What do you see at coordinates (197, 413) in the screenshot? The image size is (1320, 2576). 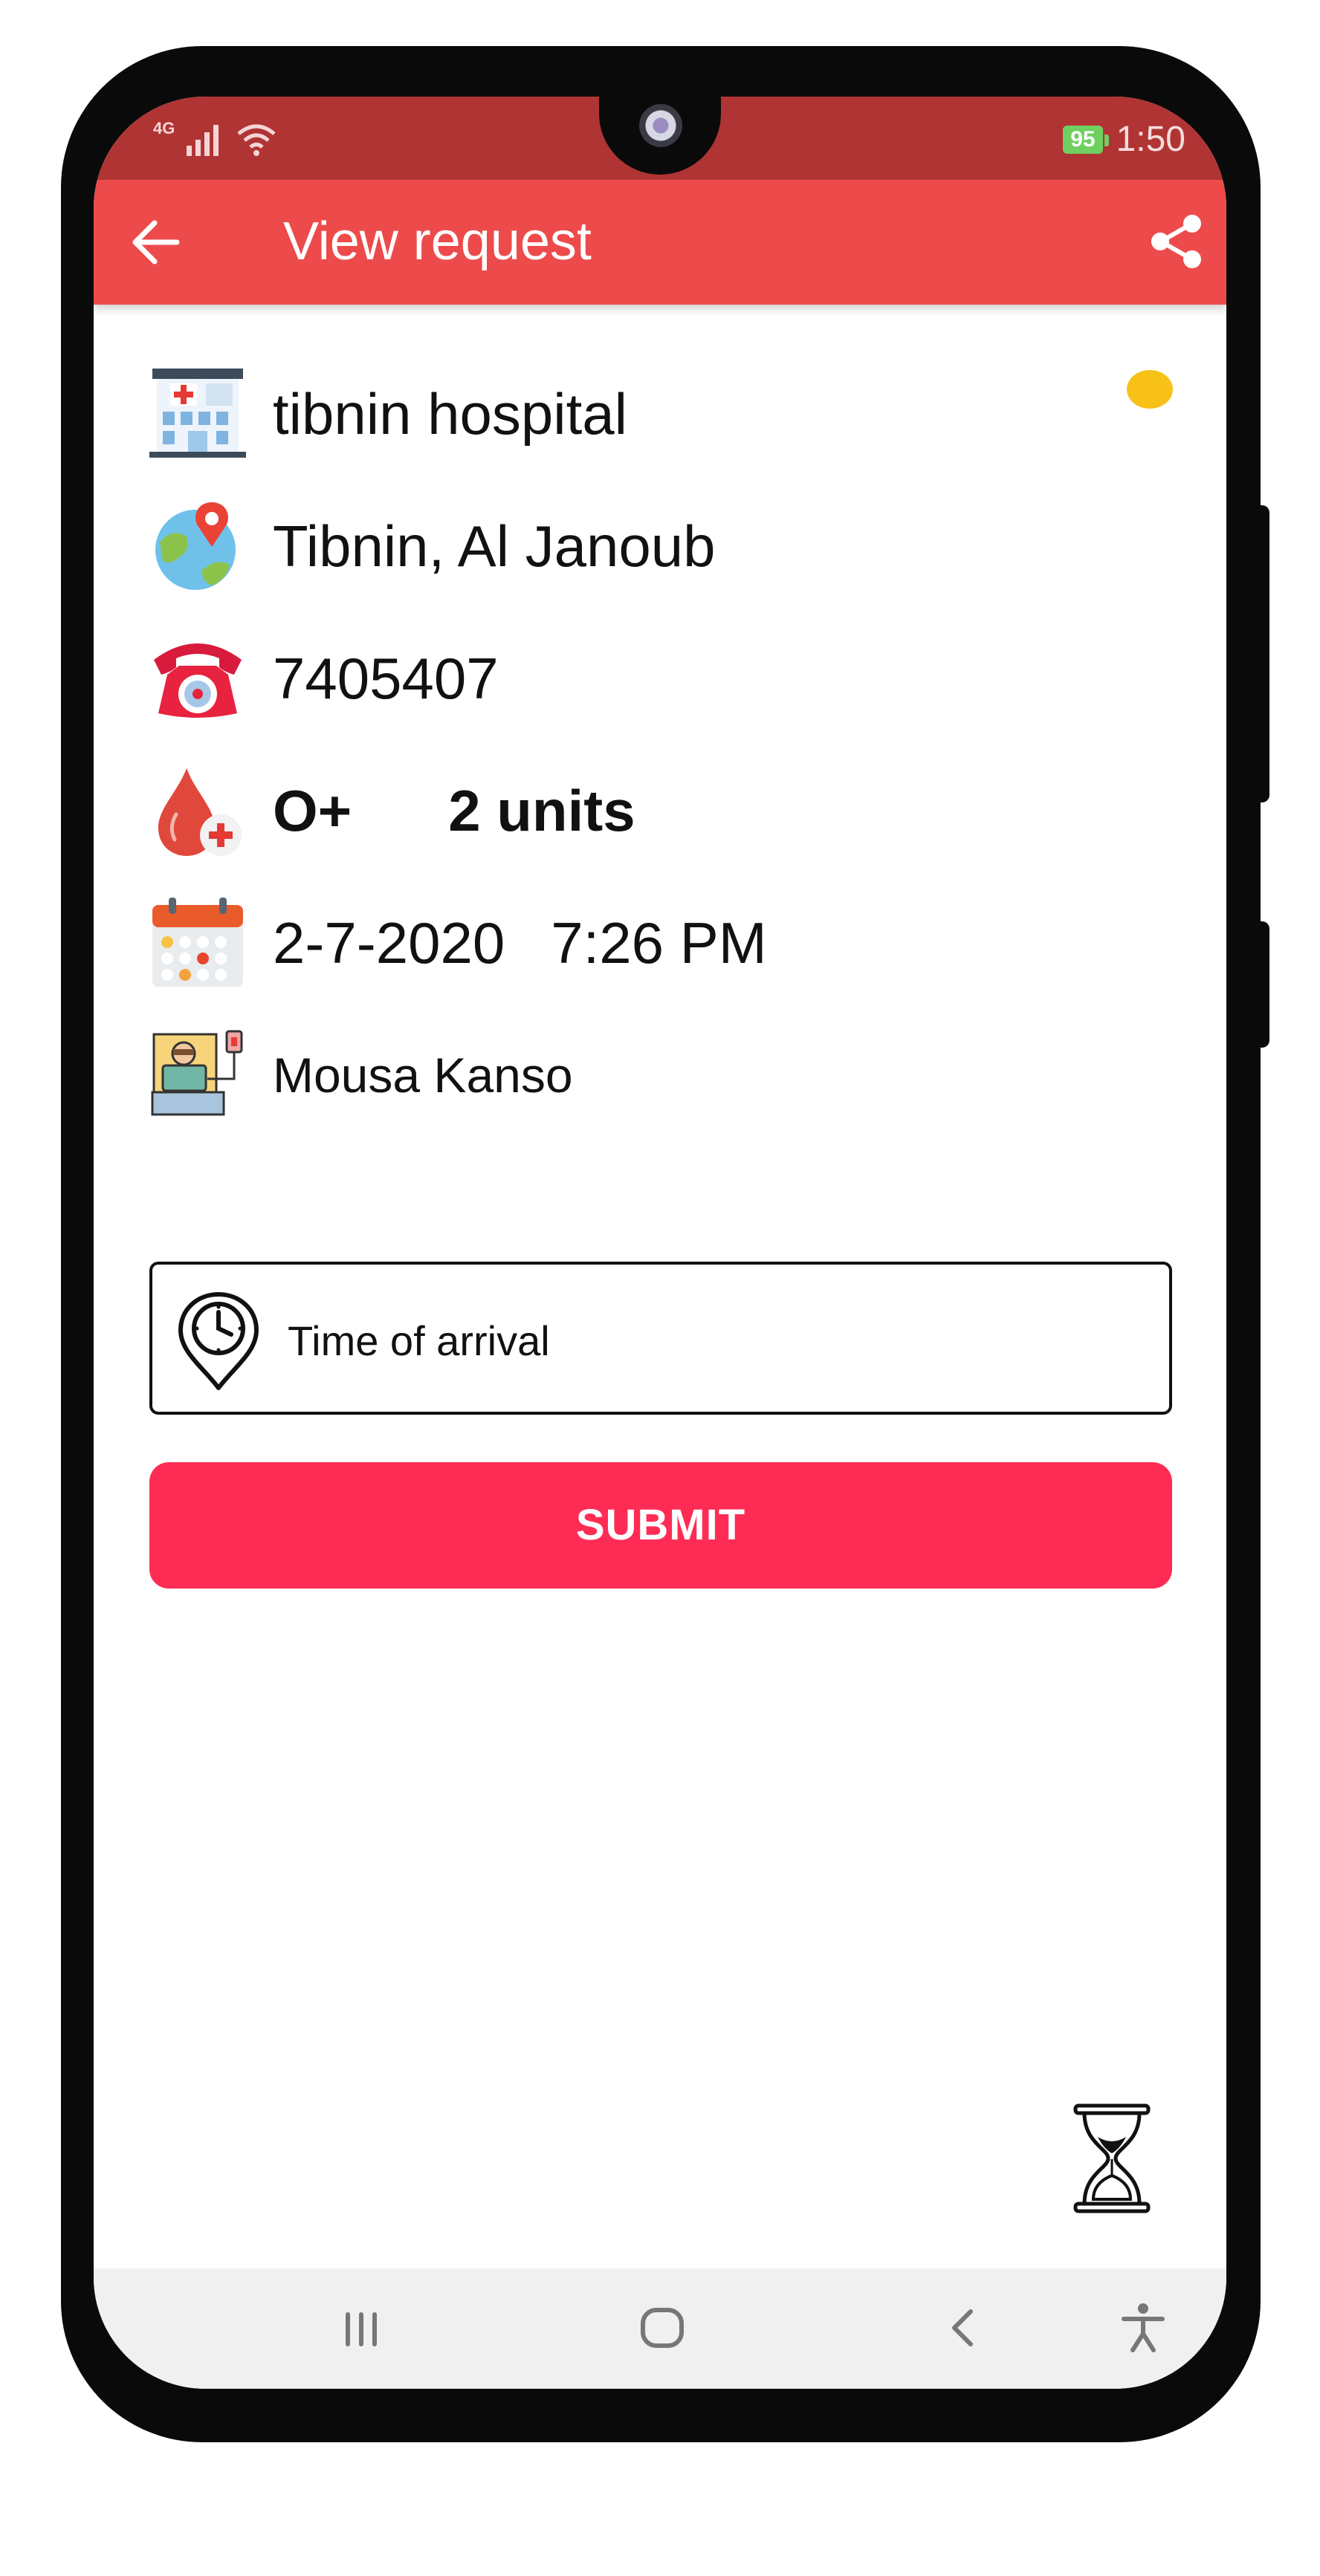 I see `hospital-icon` at bounding box center [197, 413].